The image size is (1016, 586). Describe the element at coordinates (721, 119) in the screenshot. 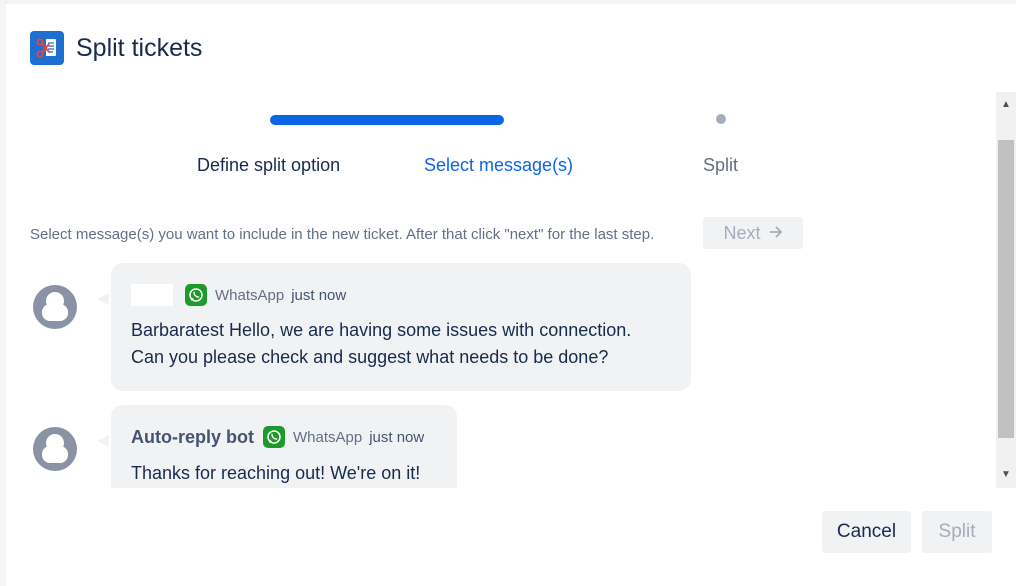

I see `step-dot-split` at that location.